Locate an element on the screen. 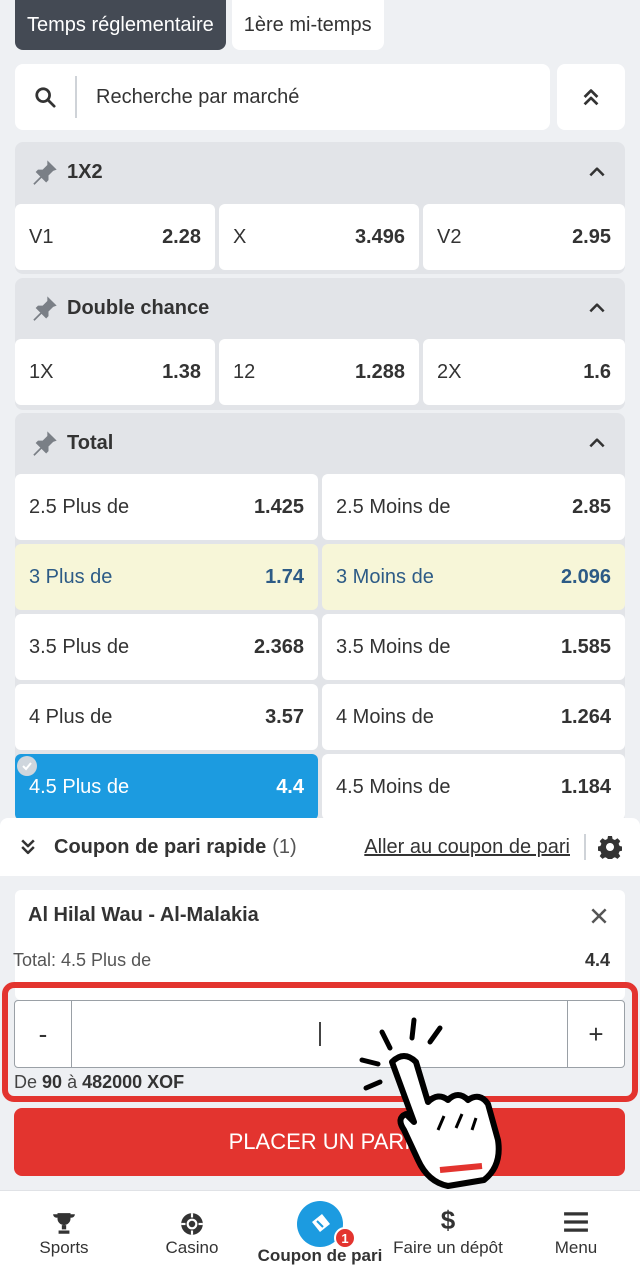  odd-over-3: 3 Plus de 1.74 is located at coordinates (166, 577).